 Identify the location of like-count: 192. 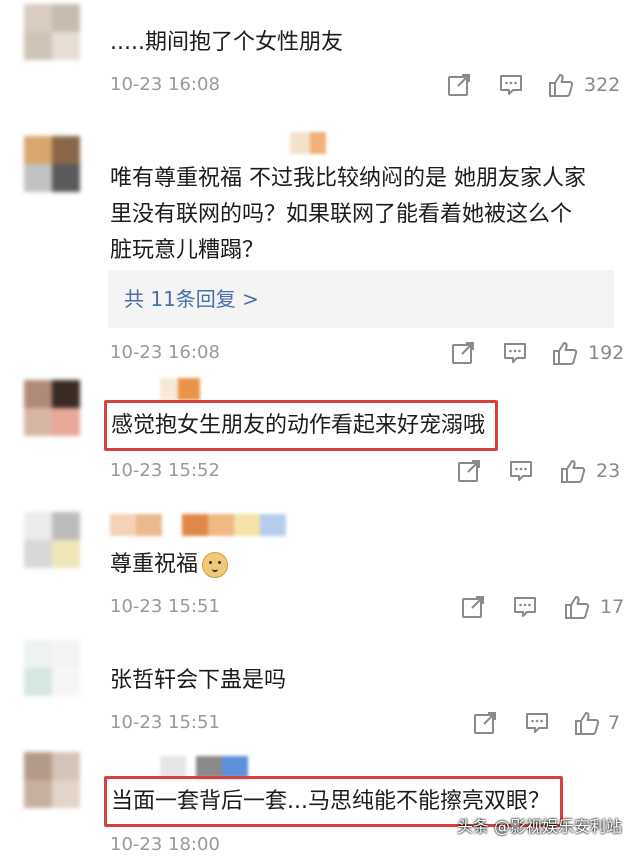
(606, 353).